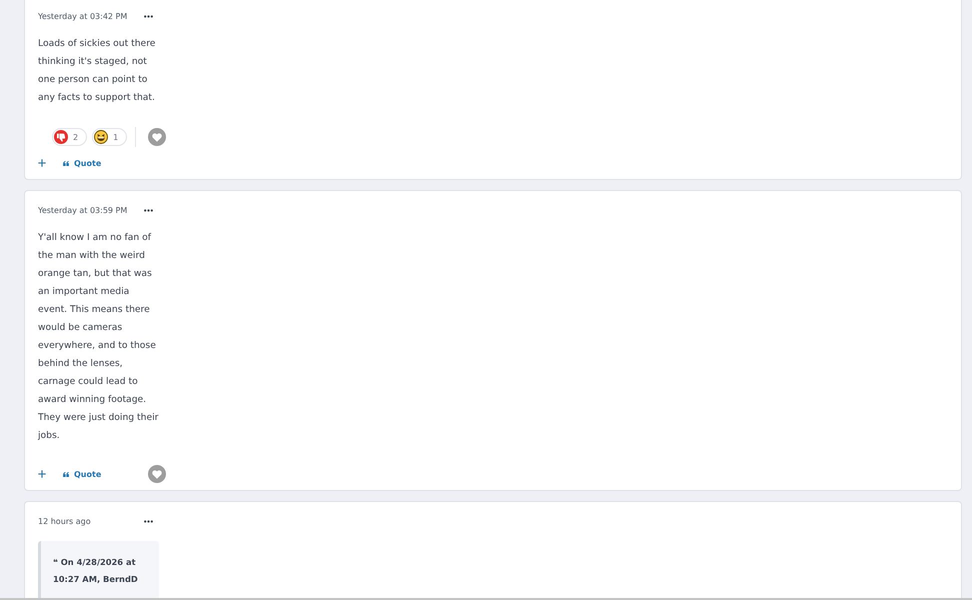  I want to click on thumbs-down-icon, so click(61, 137).